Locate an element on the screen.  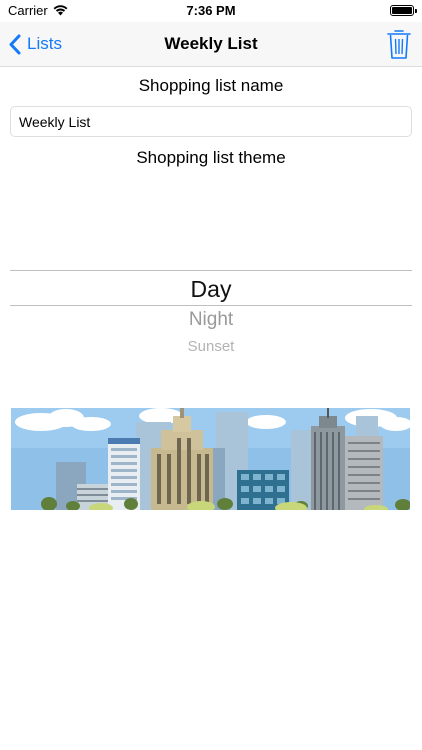
list-name-input is located at coordinates (211, 121).